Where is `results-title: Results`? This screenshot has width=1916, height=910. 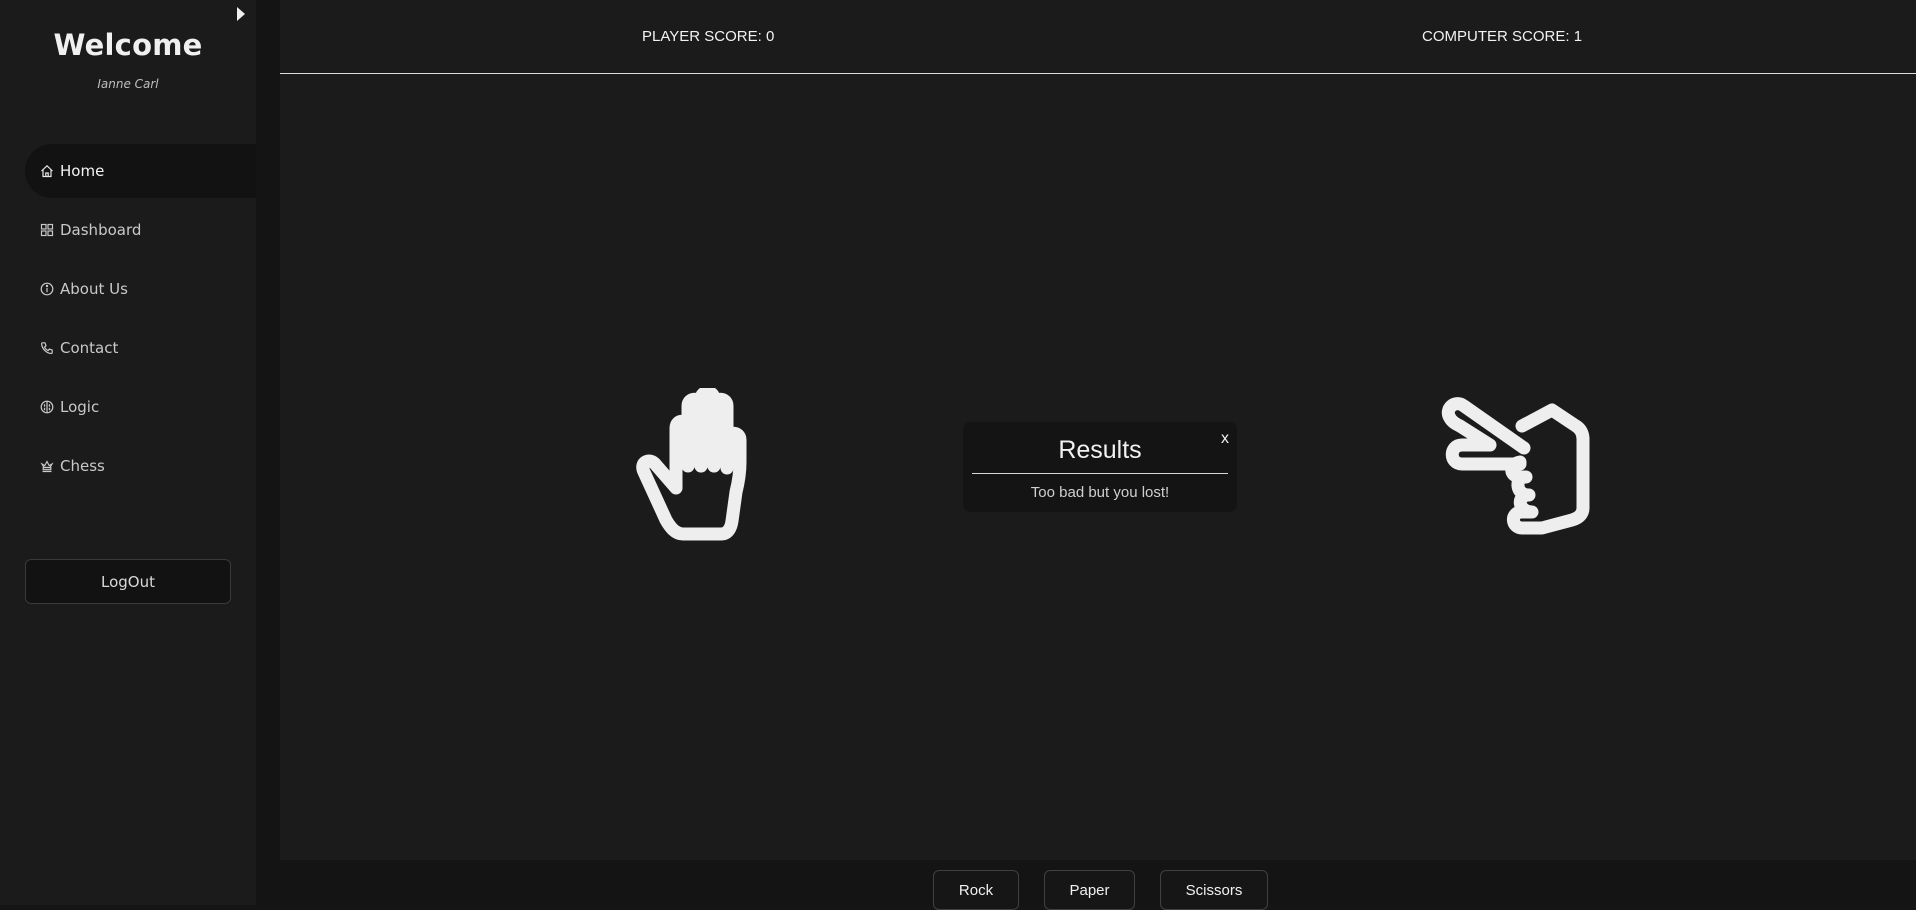
results-title: Results is located at coordinates (1100, 450).